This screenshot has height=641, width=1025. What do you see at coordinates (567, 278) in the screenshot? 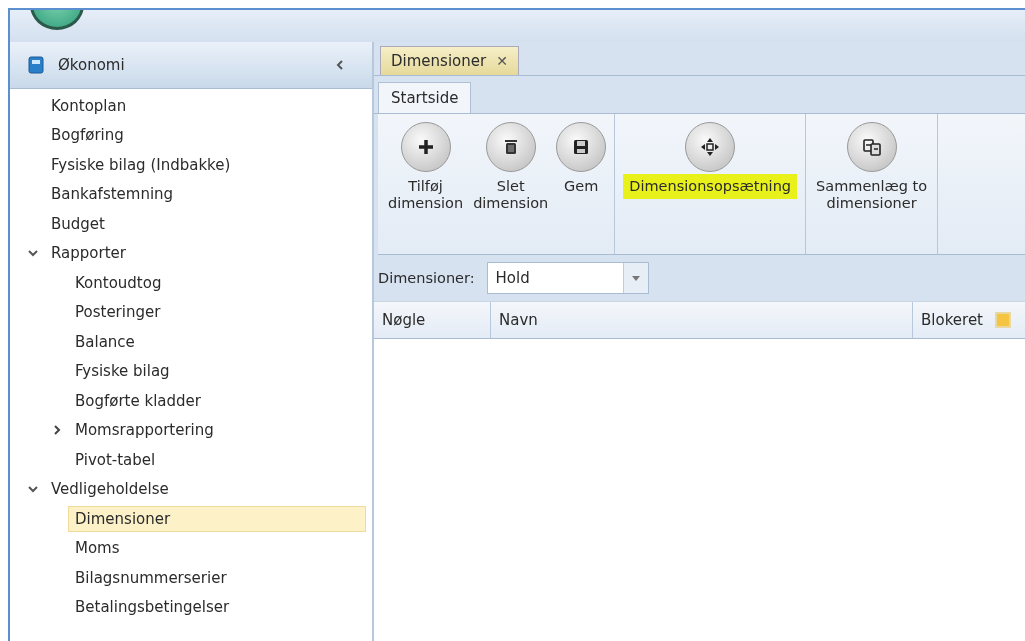
I see `dimension-dropdown: Hold` at bounding box center [567, 278].